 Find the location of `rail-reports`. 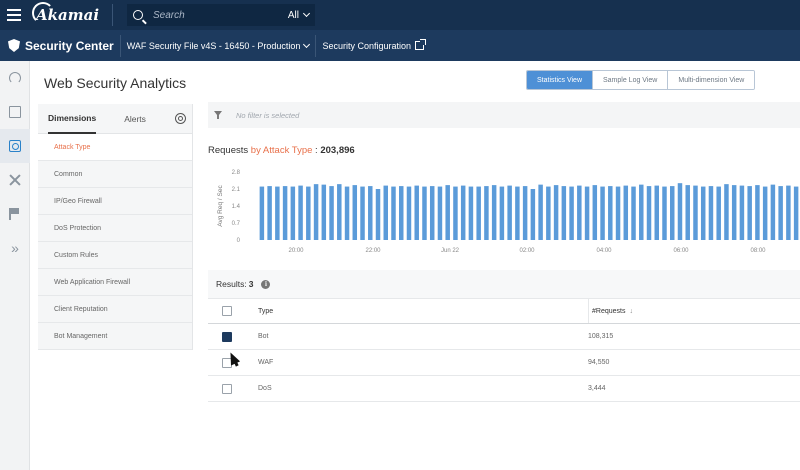

rail-reports is located at coordinates (15, 214).